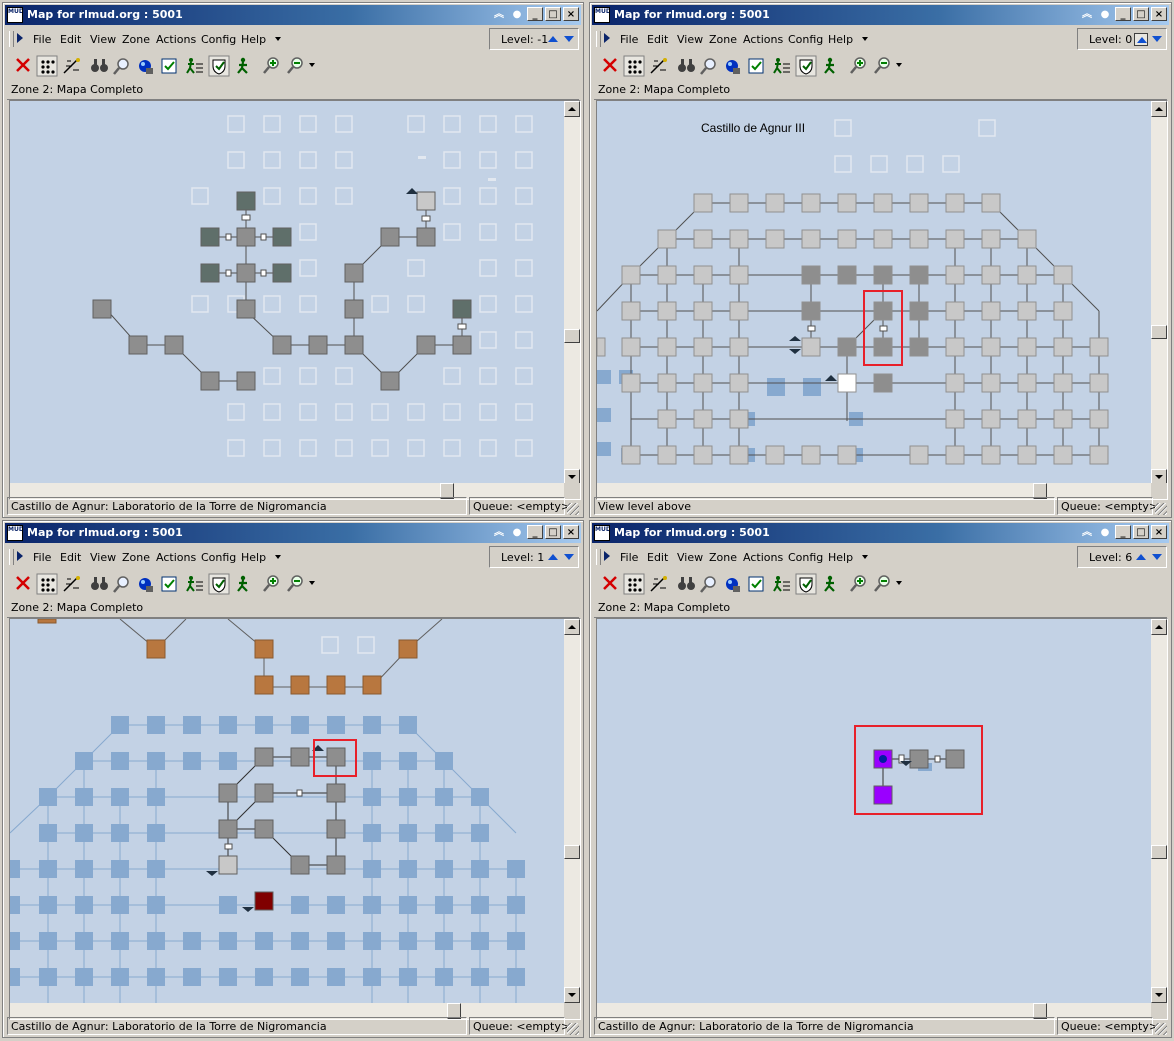  I want to click on faded-rooms, so click(915, 146).